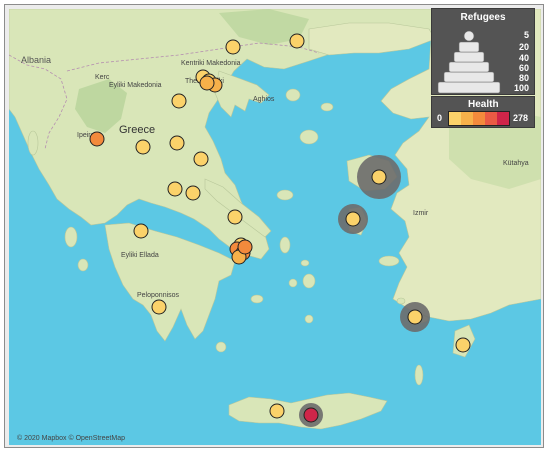 The width and height of the screenshot is (550, 455). Describe the element at coordinates (421, 213) in the screenshot. I see `label-izmir: Izmir` at that location.